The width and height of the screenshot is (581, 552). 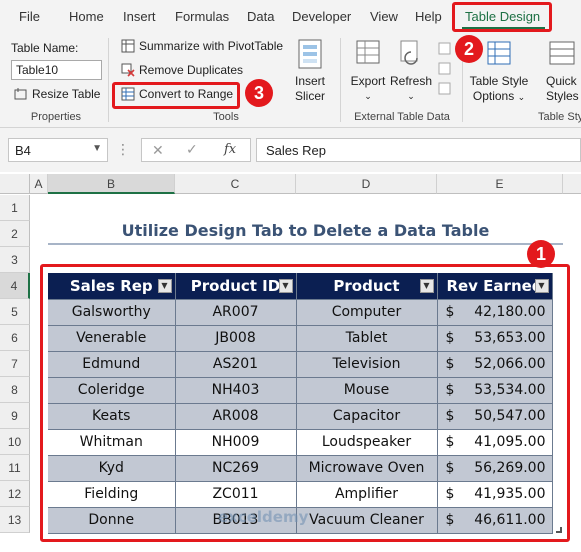 I want to click on tab-help: Help, so click(x=428, y=16).